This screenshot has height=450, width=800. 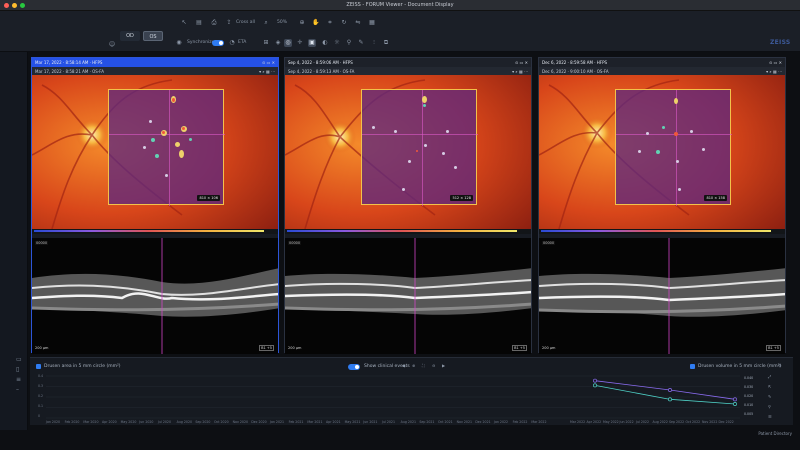 I want to click on eye-os-button: OS, so click(x=153, y=36).